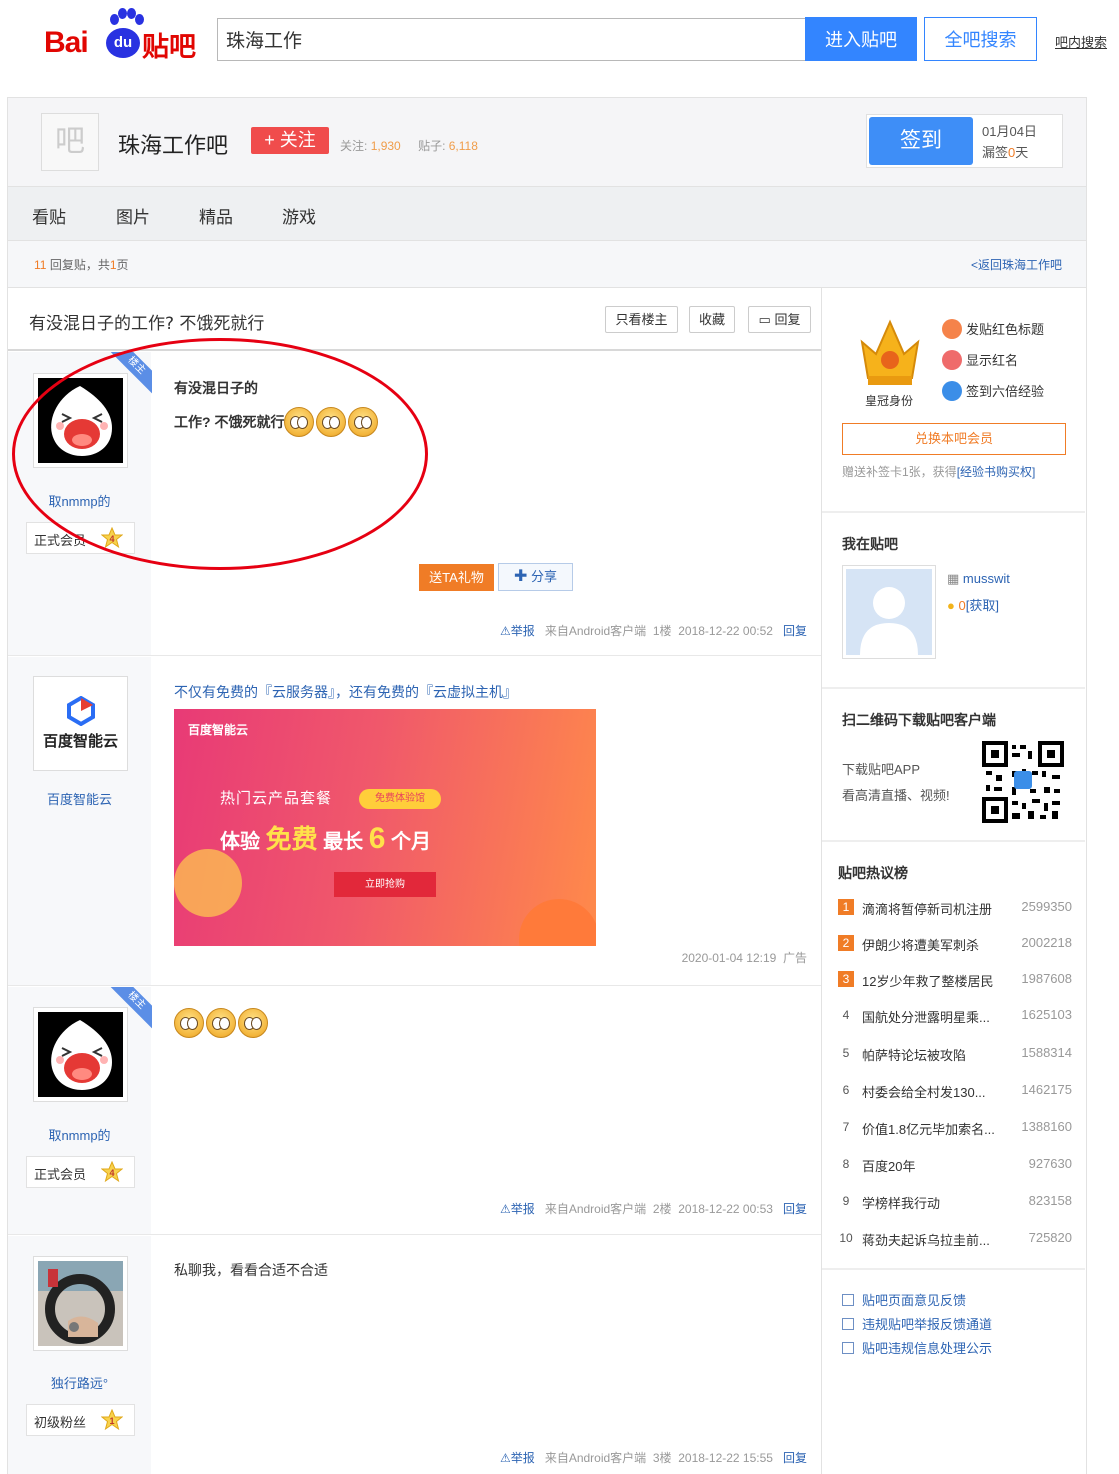 The height and width of the screenshot is (1474, 1119). I want to click on baidu-tieba-logo: Bai du 贴吧, so click(121, 35).